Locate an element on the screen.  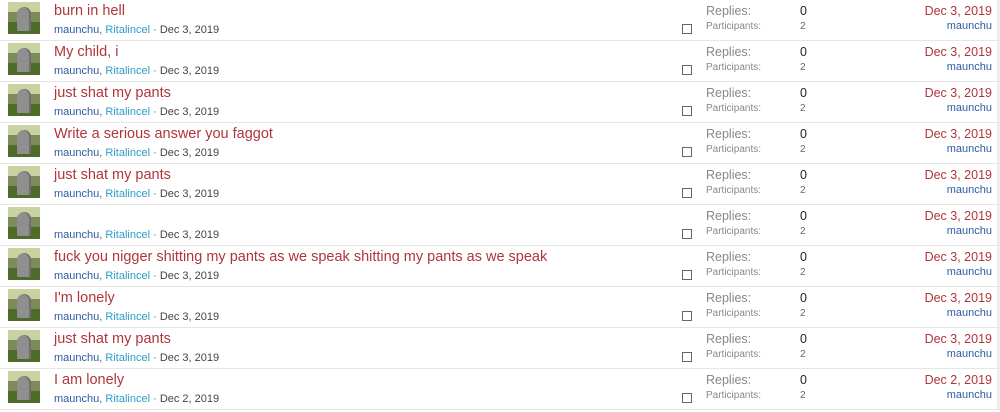
thread-title: I'm lonely is located at coordinates (84, 298).